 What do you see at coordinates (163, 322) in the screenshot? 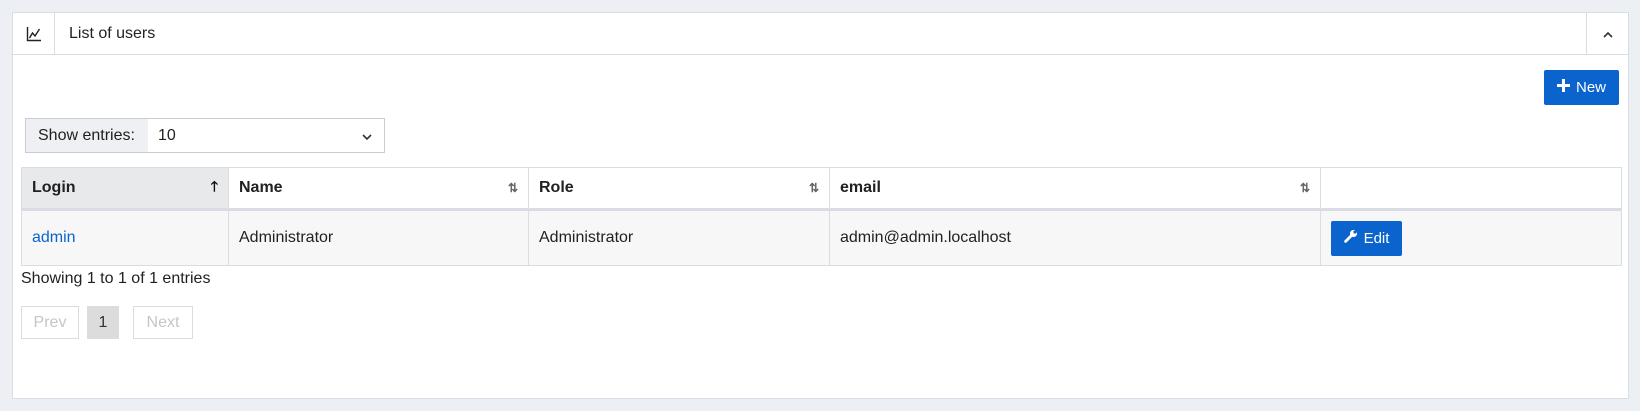
I see `next-page-button: Next` at bounding box center [163, 322].